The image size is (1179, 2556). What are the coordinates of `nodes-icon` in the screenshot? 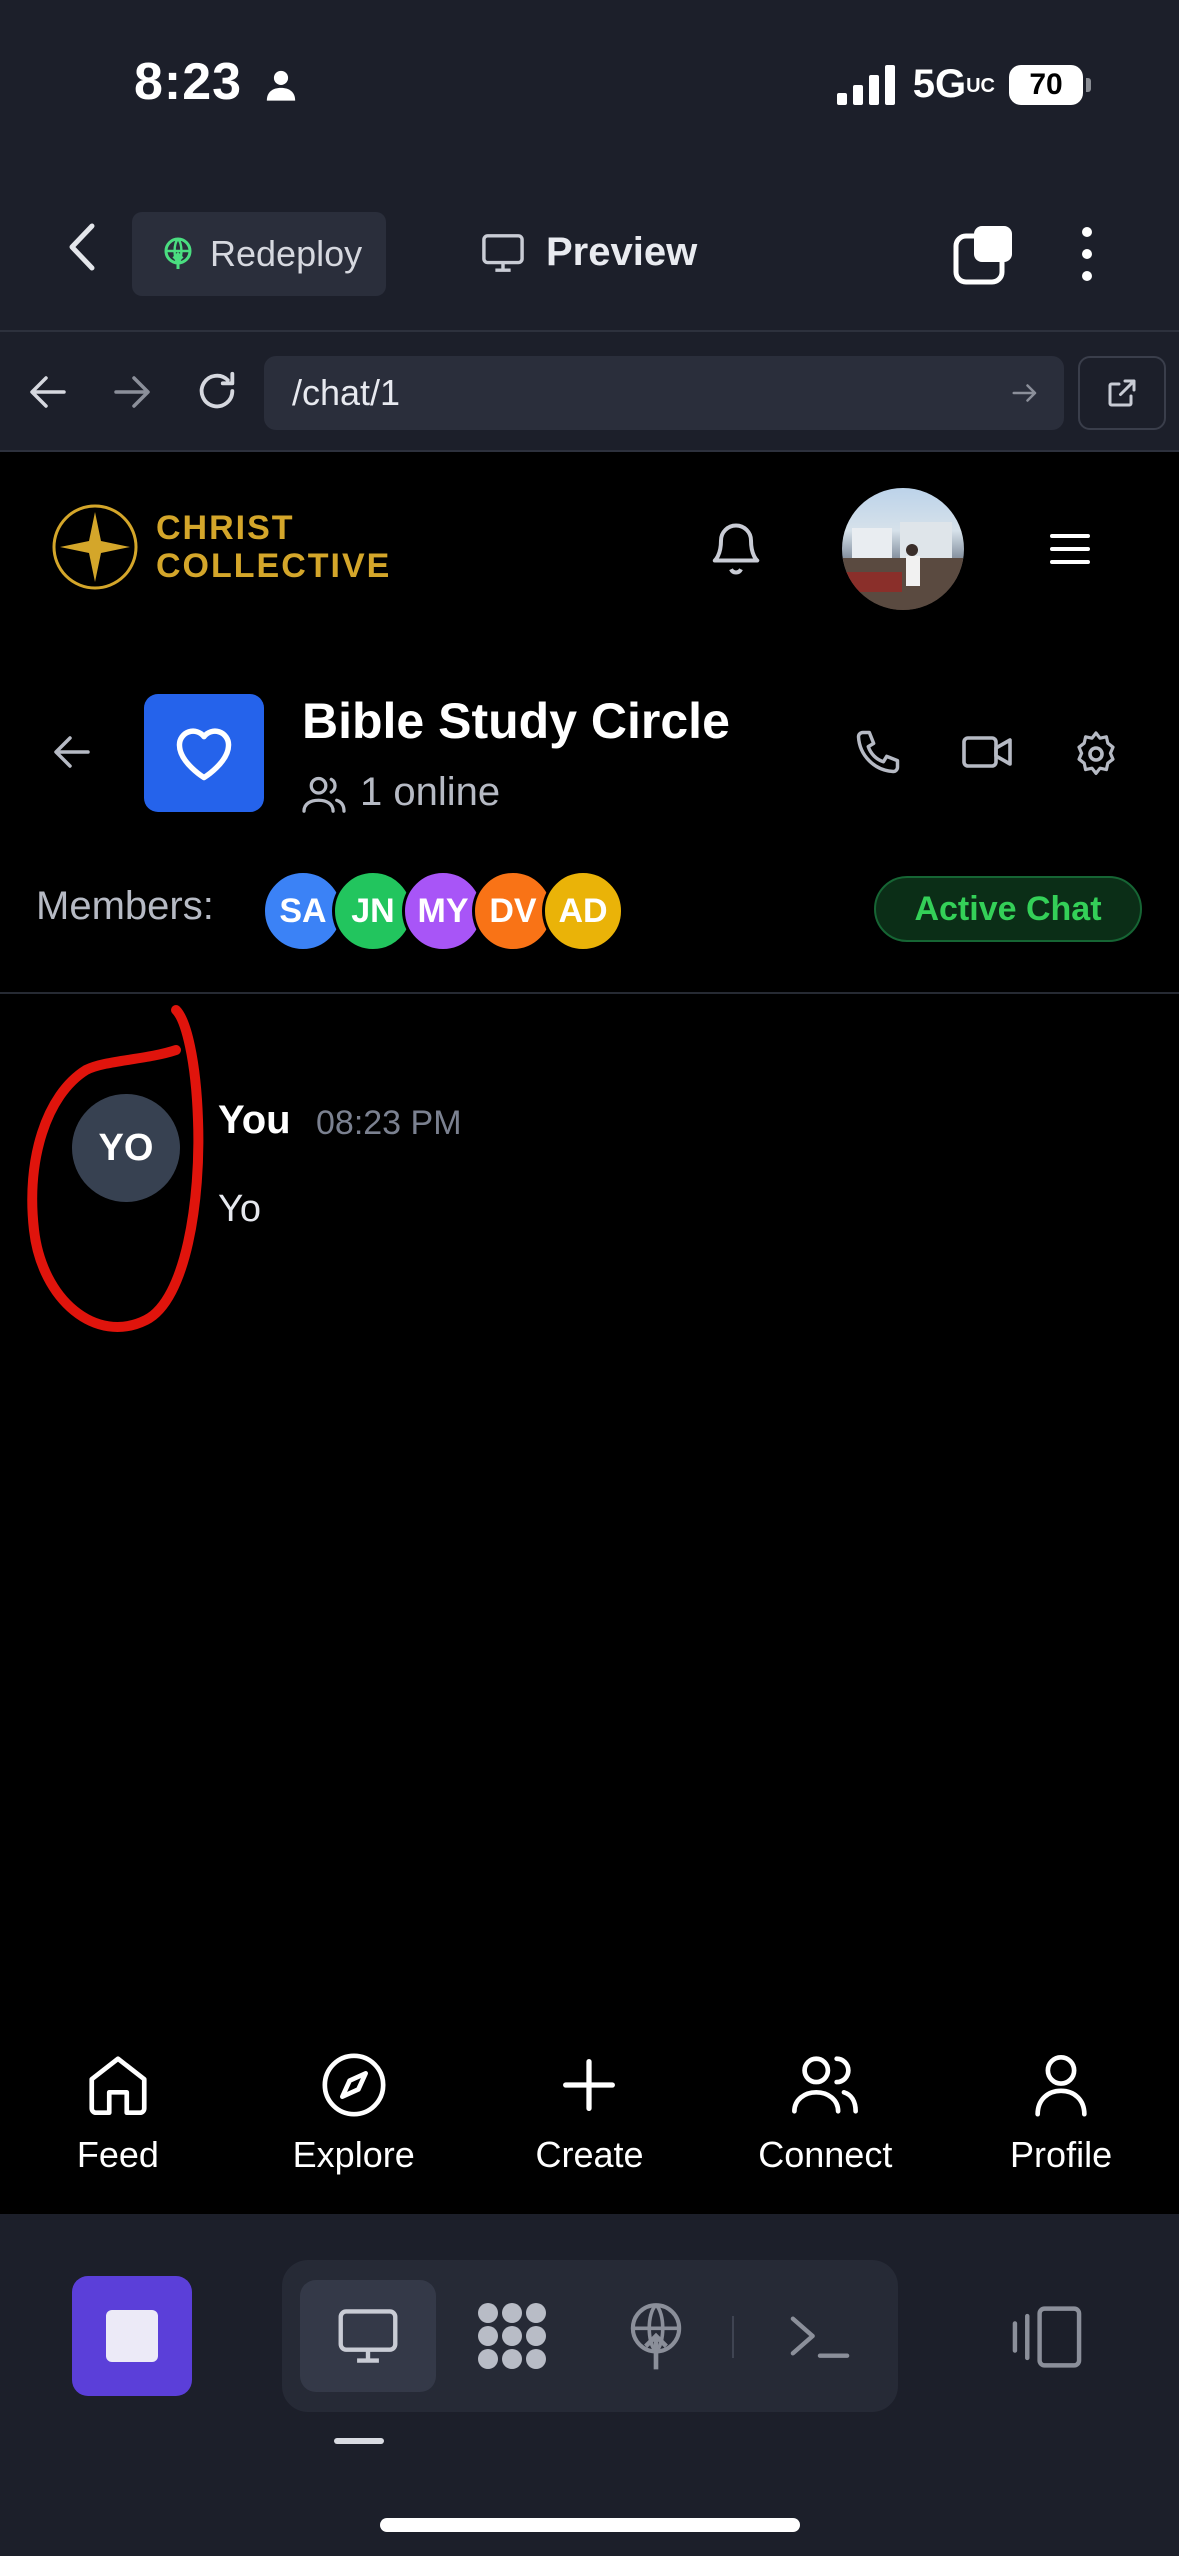 It's located at (512, 2336).